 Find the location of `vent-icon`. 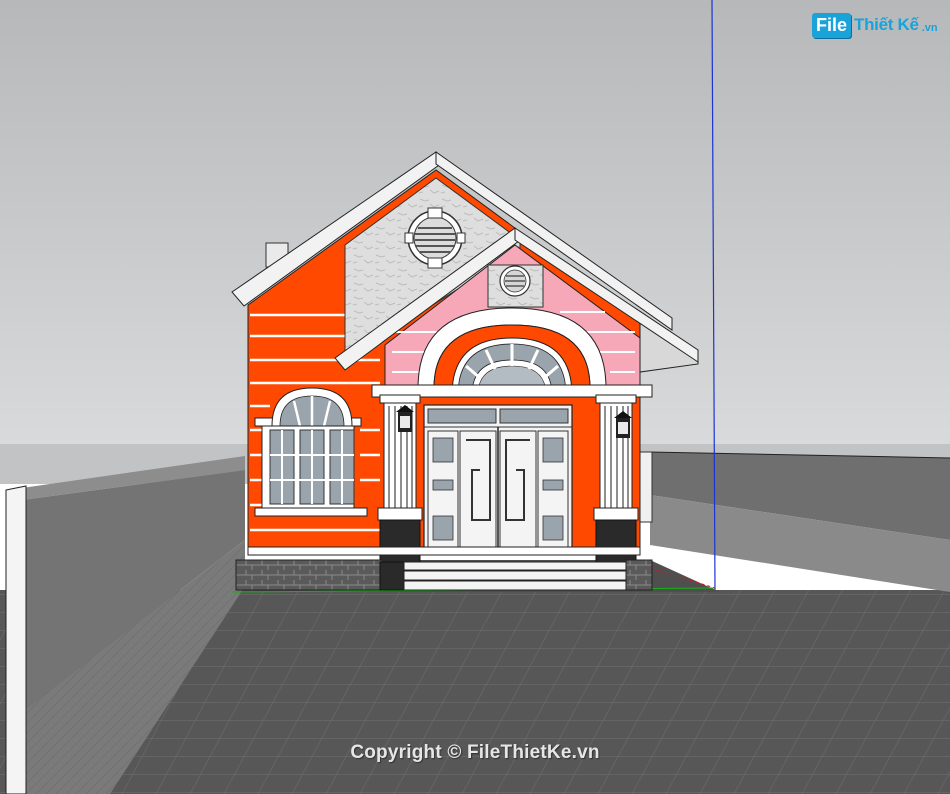

vent-icon is located at coordinates (515, 281).